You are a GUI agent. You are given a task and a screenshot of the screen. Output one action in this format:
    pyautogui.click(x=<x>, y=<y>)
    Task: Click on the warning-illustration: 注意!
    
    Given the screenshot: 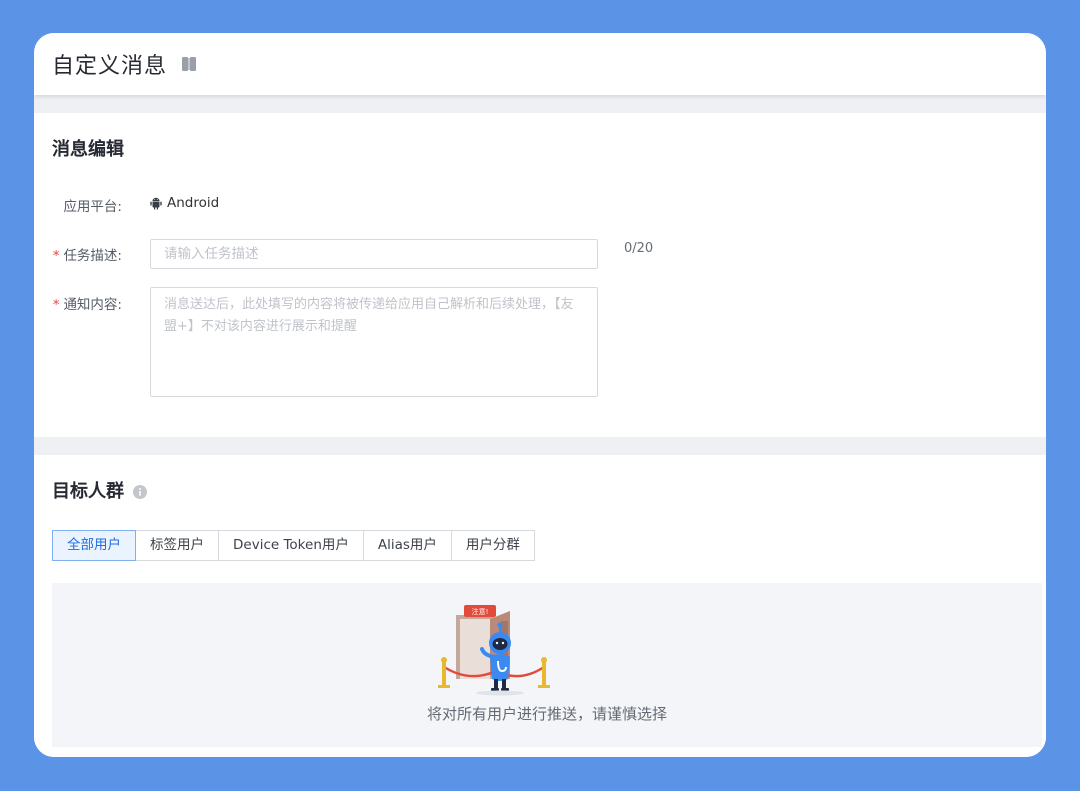 What is the action you would take?
    pyautogui.click(x=494, y=650)
    